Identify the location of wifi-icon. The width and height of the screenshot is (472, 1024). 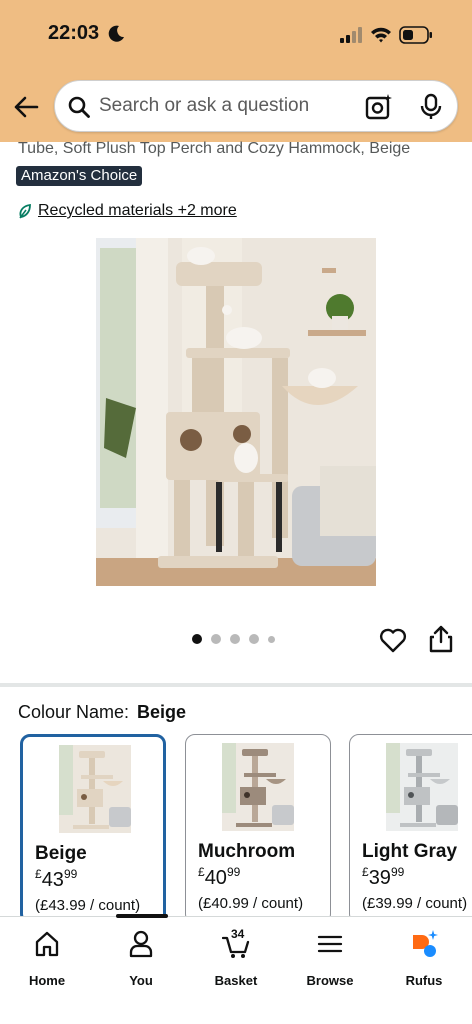
(381, 35).